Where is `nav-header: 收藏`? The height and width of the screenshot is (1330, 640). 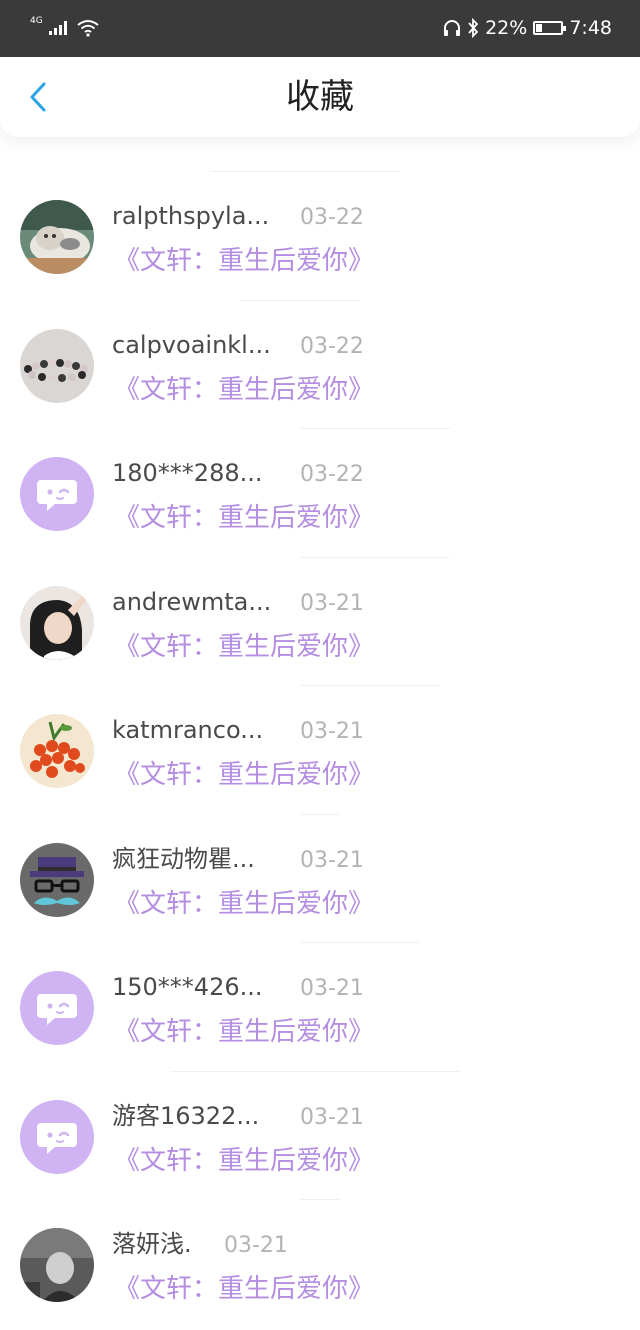
nav-header: 收藏 is located at coordinates (320, 97).